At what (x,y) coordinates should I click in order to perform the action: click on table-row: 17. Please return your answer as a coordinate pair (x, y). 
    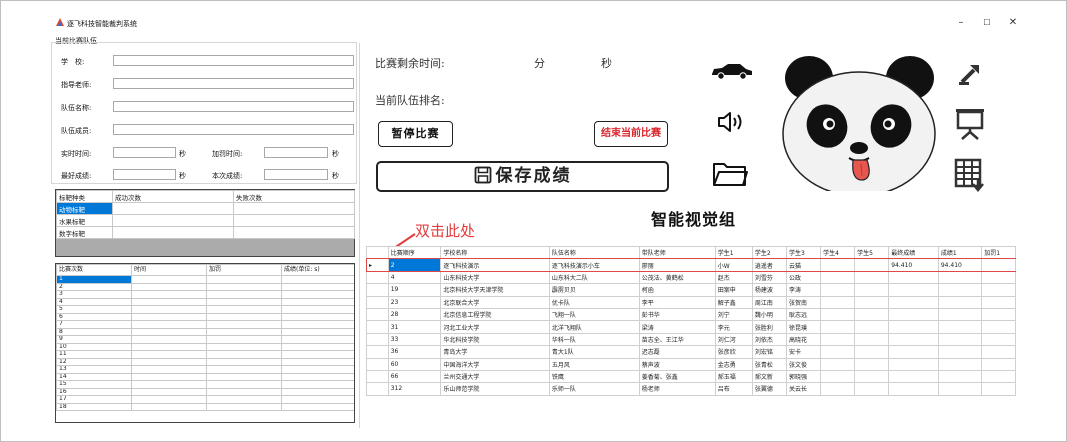
    Looking at the image, I should click on (205, 399).